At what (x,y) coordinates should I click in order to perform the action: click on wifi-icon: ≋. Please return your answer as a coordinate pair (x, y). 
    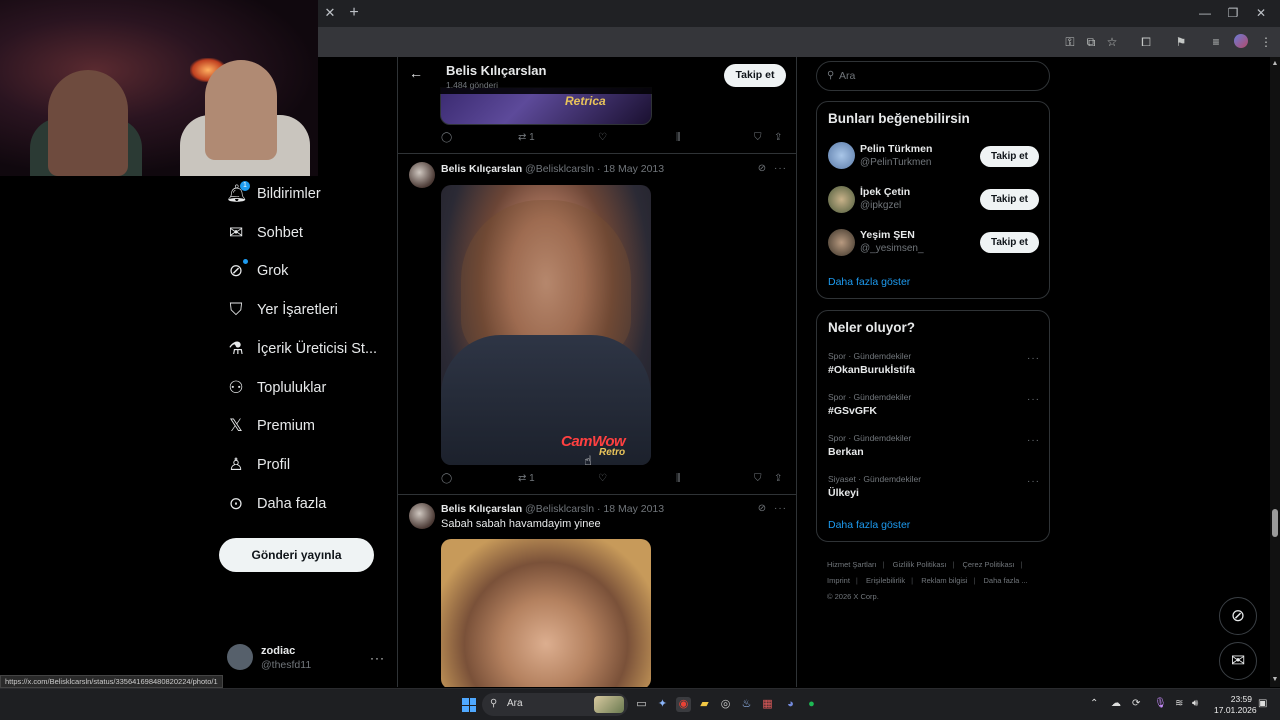
    Looking at the image, I should click on (1179, 703).